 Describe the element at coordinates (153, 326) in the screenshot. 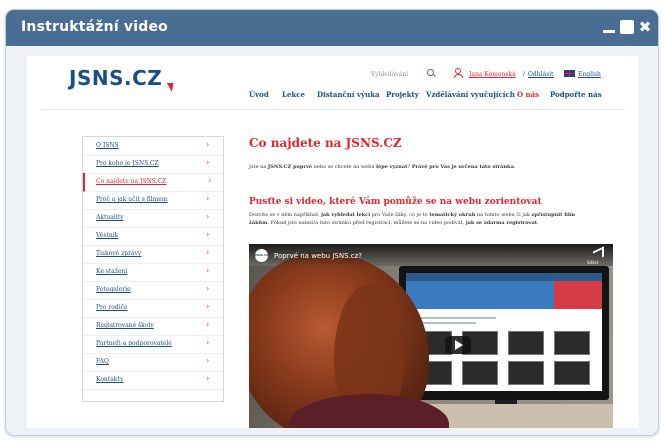

I see `sidebar-item-registrovane-skoly: Registrované školy ›` at that location.